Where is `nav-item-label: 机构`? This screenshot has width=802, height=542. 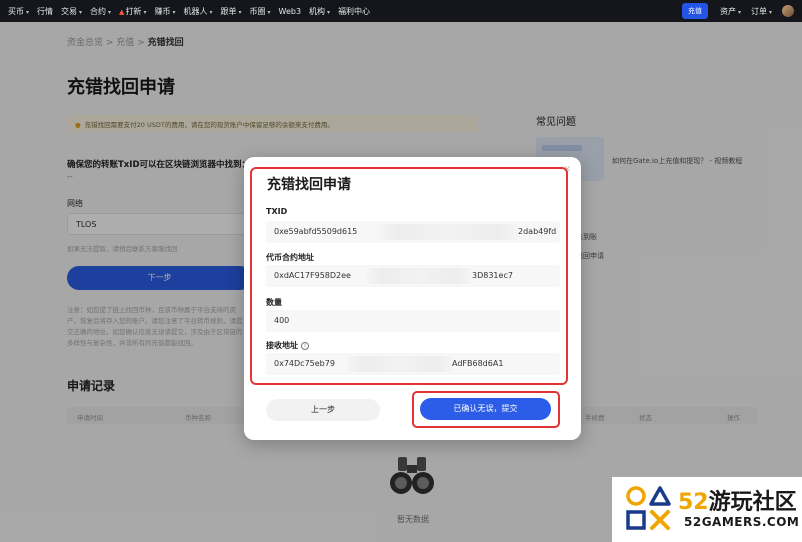
nav-item-label: 机构 is located at coordinates (317, 11).